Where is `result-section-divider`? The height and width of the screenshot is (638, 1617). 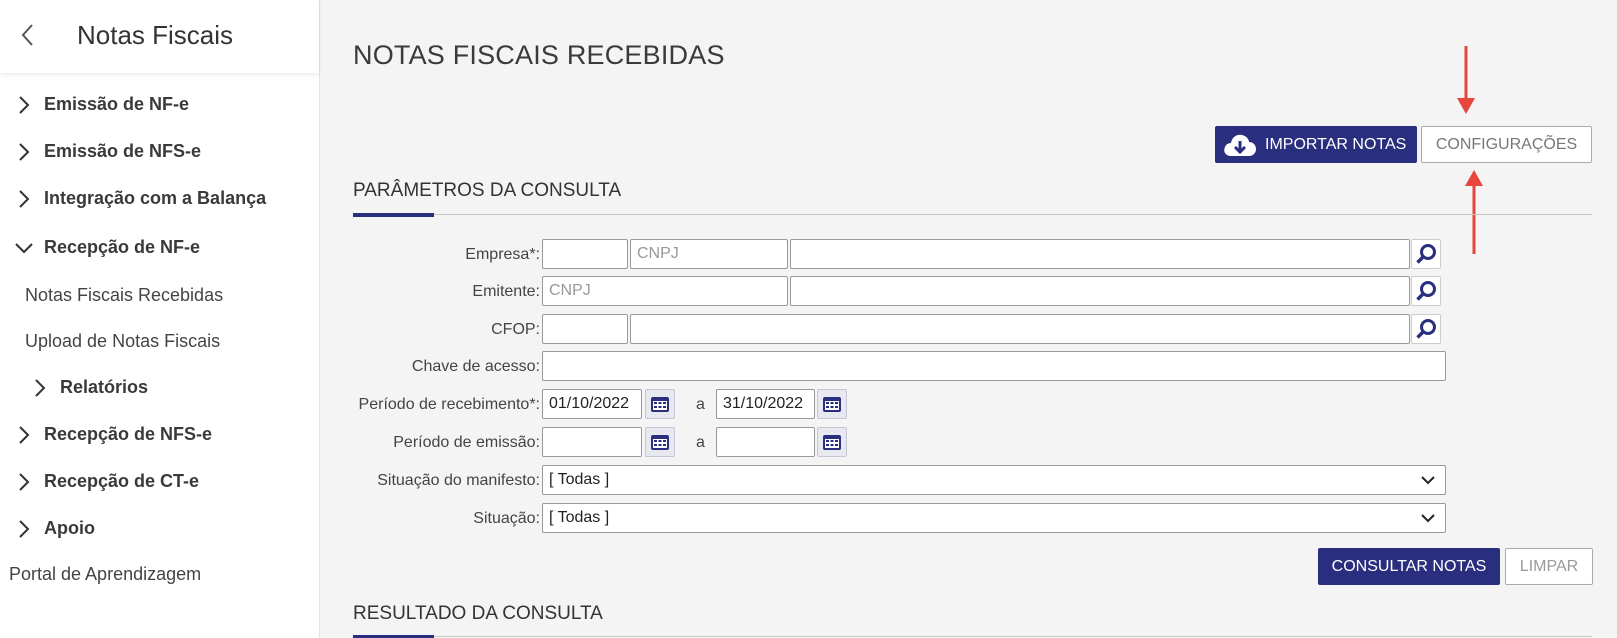
result-section-divider is located at coordinates (972, 636).